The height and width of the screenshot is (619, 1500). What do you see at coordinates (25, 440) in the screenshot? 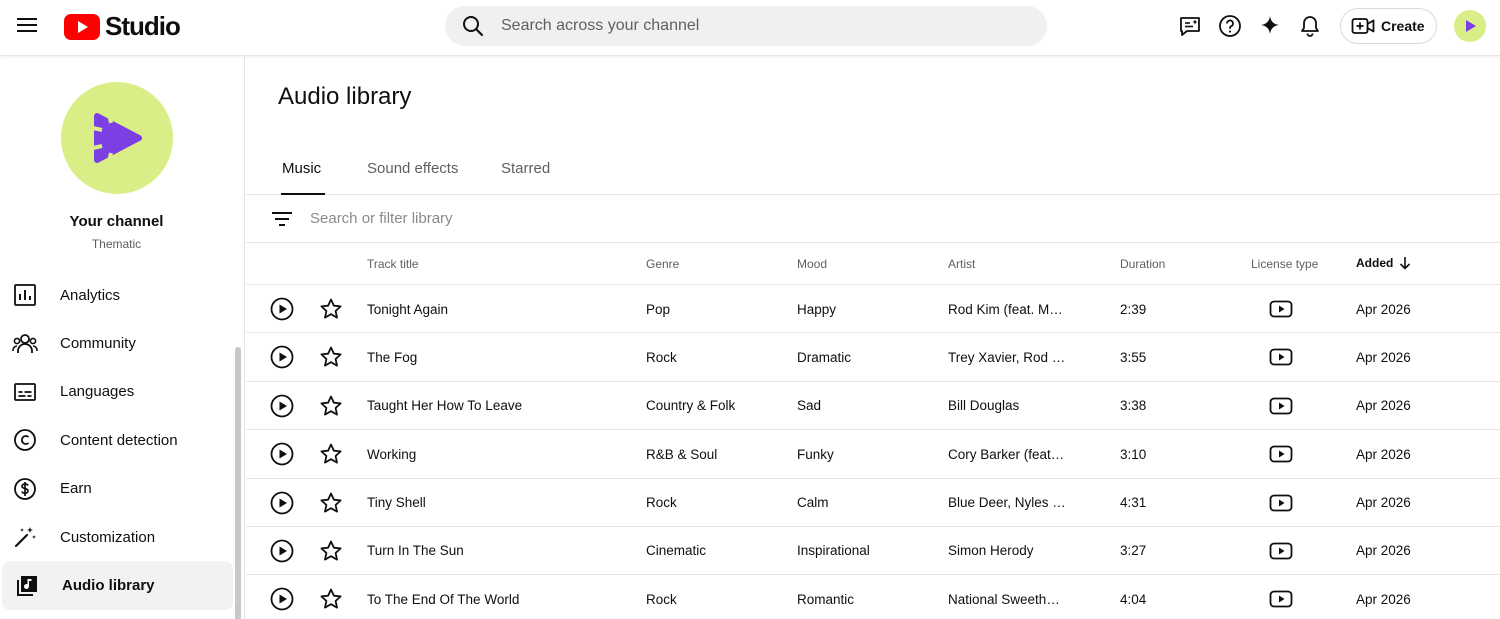
I see `copyright-icon` at bounding box center [25, 440].